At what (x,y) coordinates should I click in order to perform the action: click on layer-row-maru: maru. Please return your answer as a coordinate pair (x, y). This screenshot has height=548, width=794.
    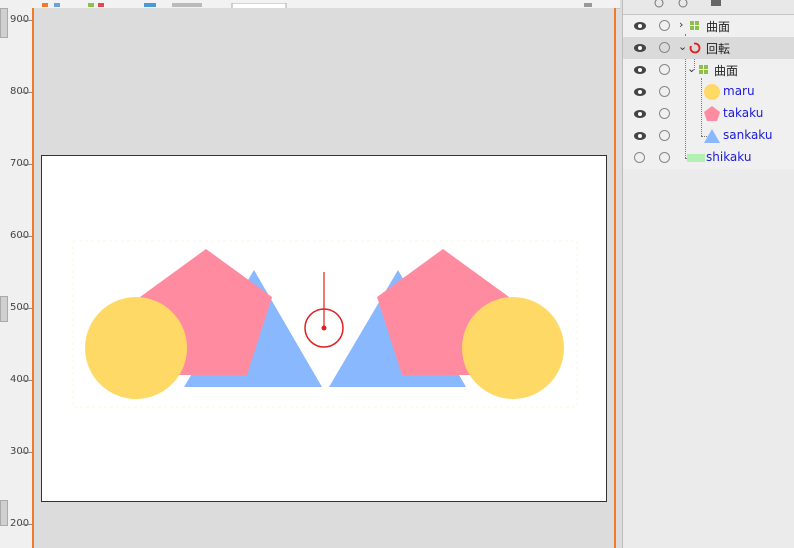
    Looking at the image, I should click on (708, 92).